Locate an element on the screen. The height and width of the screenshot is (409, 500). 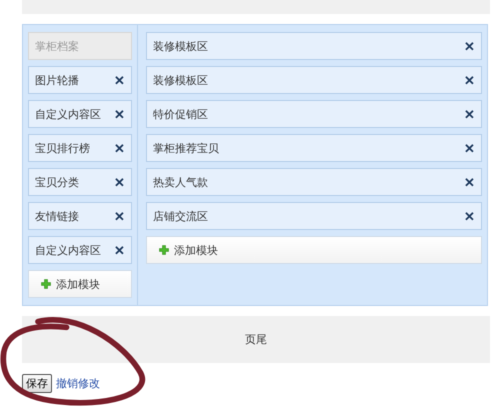
module-label: 图片轮播 is located at coordinates (57, 80).